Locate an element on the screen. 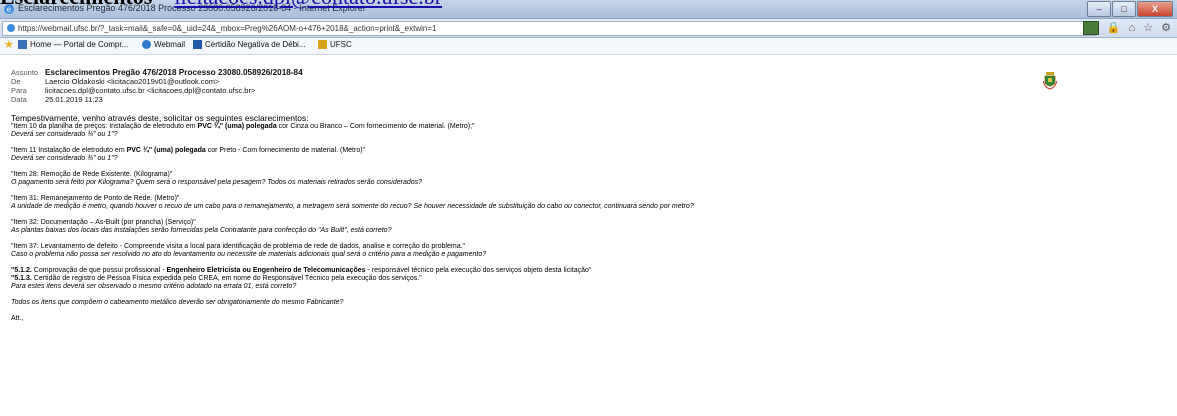 The height and width of the screenshot is (416, 1177). certidao-icon is located at coordinates (197, 44).